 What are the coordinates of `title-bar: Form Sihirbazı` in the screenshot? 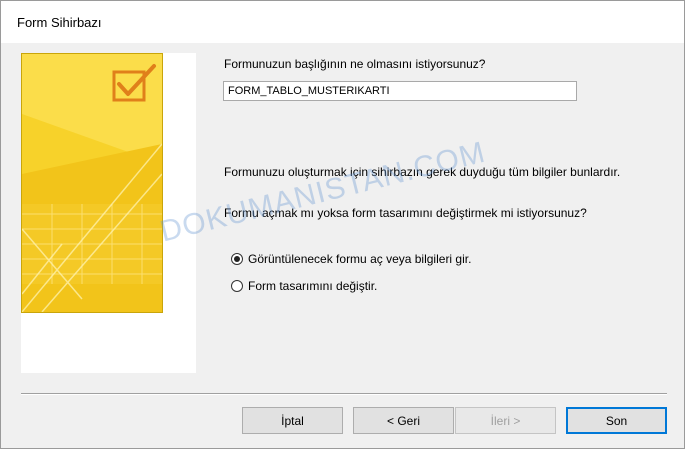 It's located at (342, 22).